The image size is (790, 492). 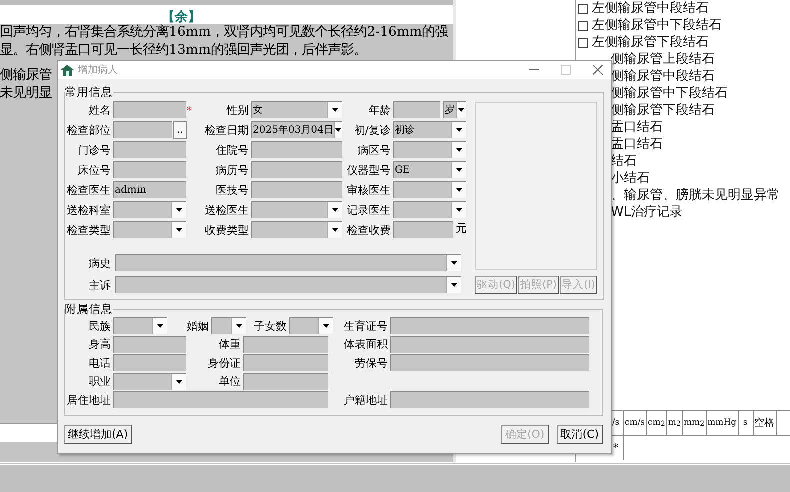 What do you see at coordinates (430, 170) in the screenshot?
I see `dropdown-field: GE` at bounding box center [430, 170].